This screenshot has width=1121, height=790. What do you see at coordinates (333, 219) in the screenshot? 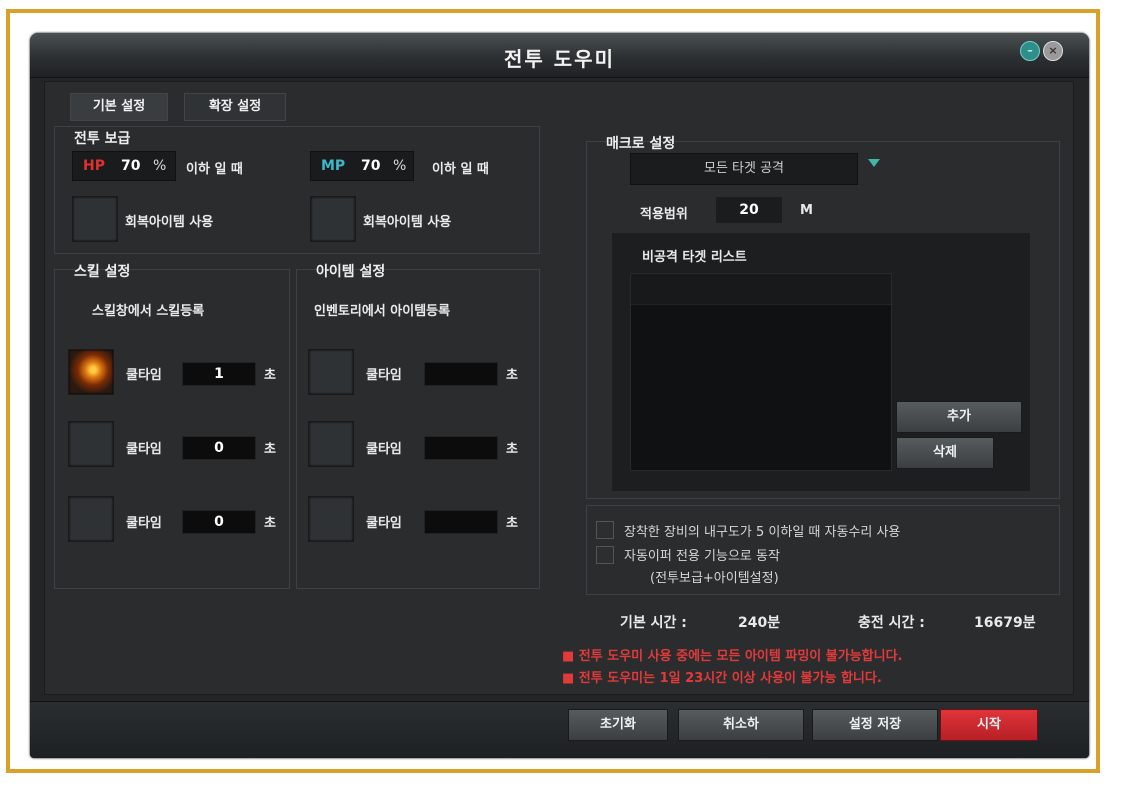
I see `mp-item-slot` at bounding box center [333, 219].